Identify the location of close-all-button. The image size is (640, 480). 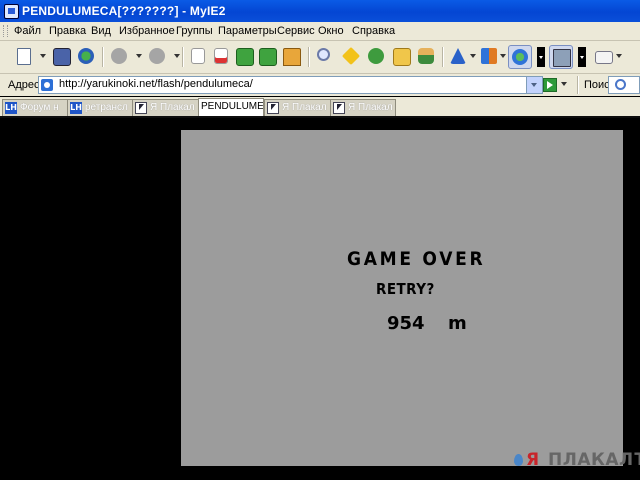
(221, 56).